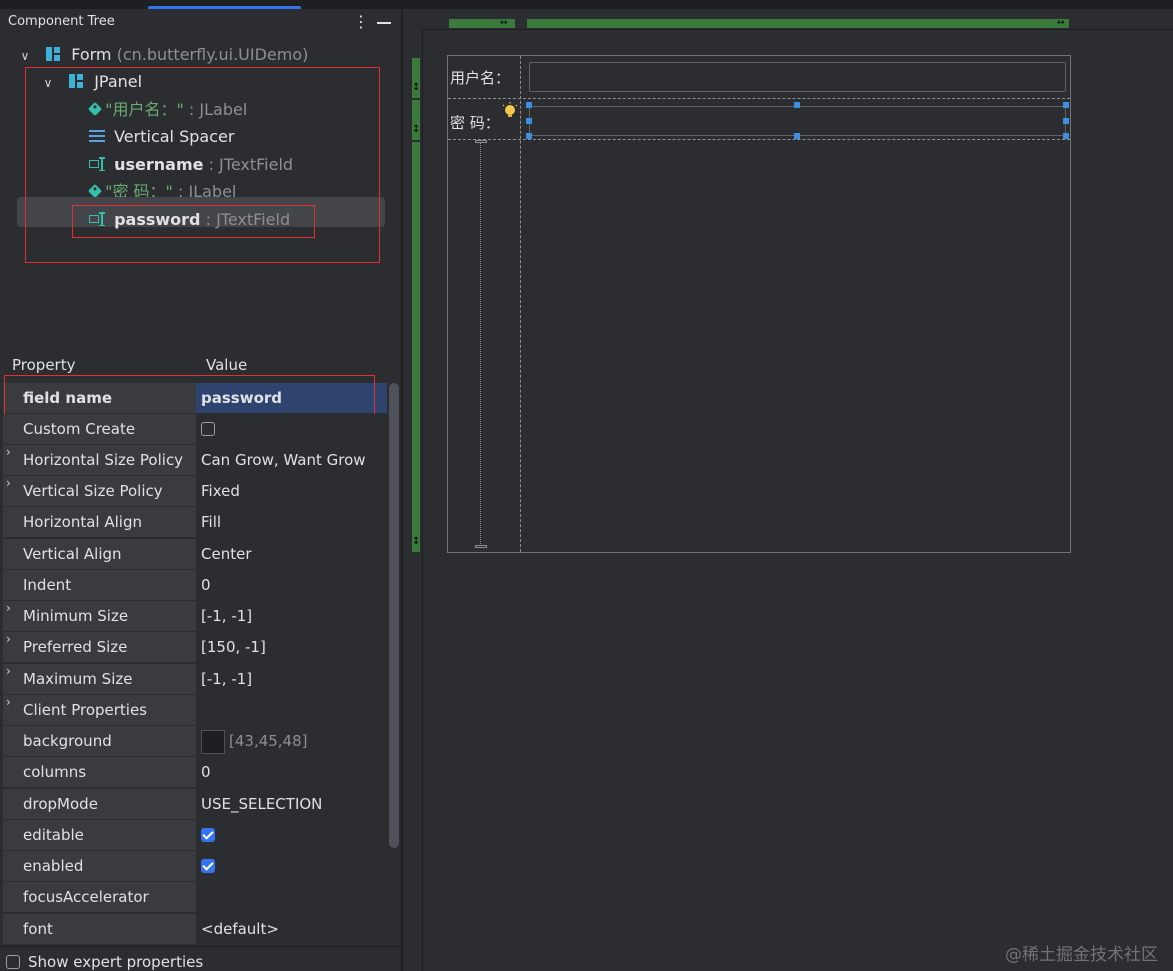 This screenshot has width=1173, height=971. Describe the element at coordinates (76, 616) in the screenshot. I see `prop-name: Minimum Size` at that location.